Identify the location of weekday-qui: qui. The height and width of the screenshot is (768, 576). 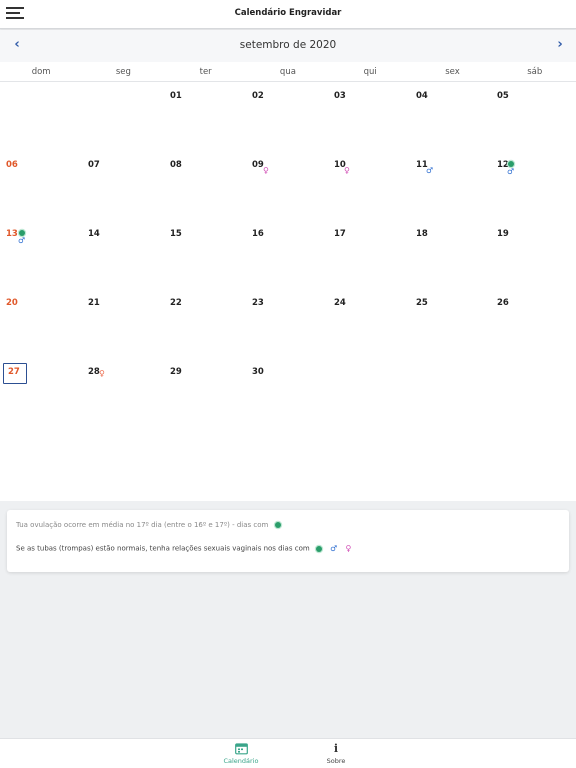
(370, 72).